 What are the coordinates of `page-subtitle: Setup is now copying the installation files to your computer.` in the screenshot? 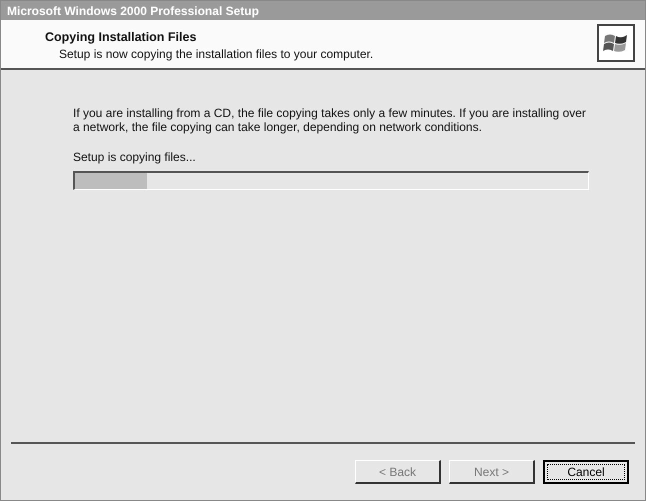 It's located at (216, 54).